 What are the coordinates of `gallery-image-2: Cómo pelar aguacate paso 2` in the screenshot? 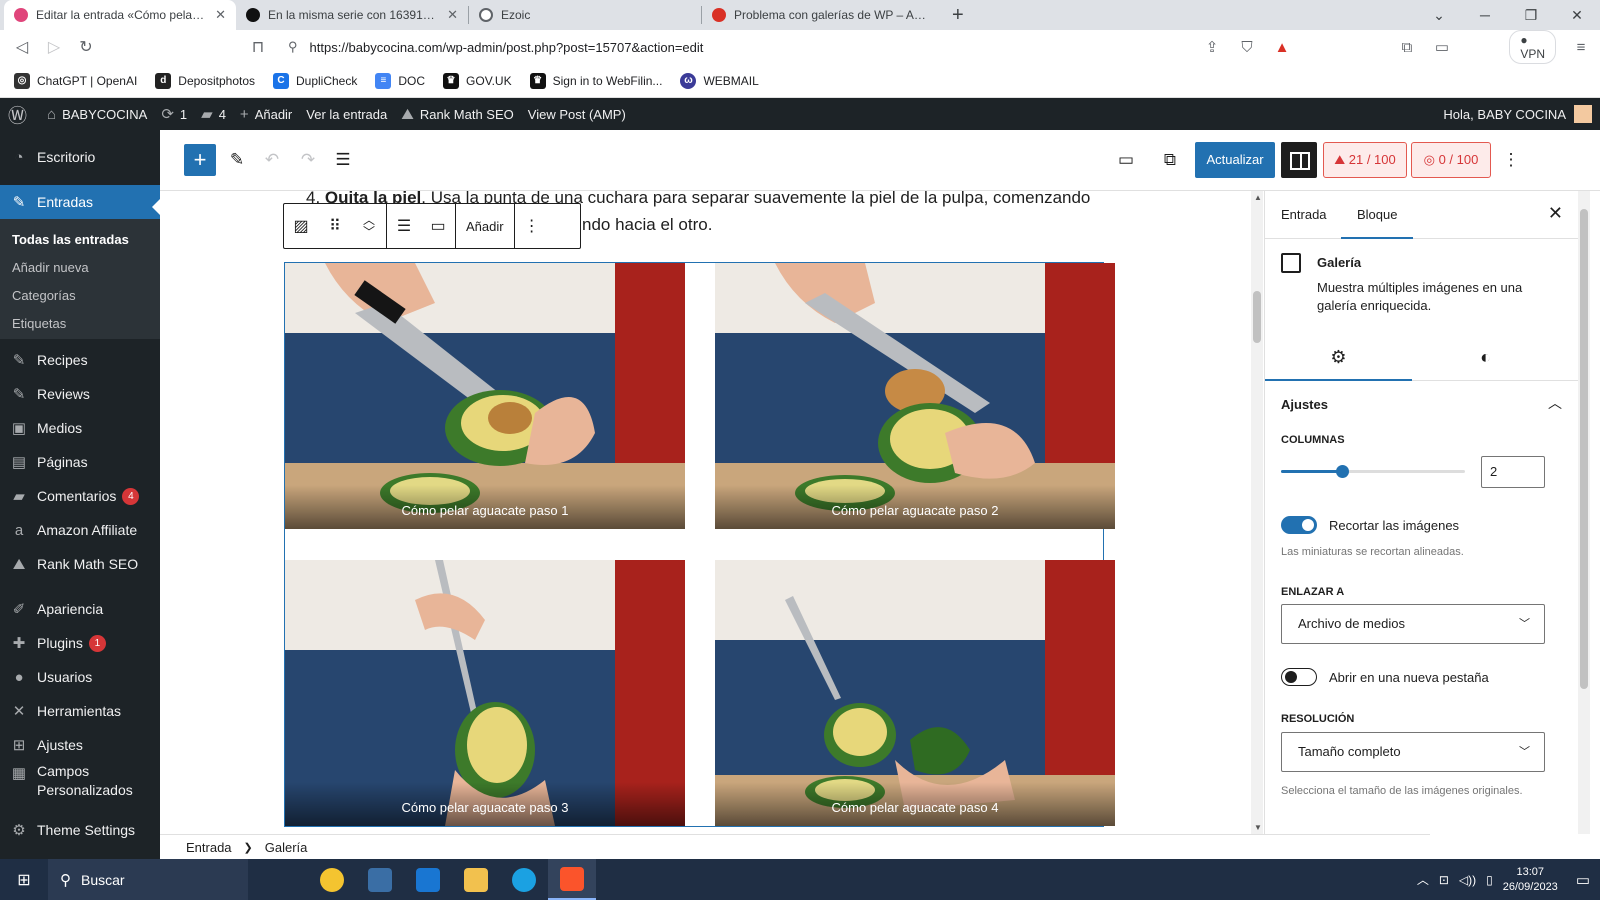 It's located at (915, 396).